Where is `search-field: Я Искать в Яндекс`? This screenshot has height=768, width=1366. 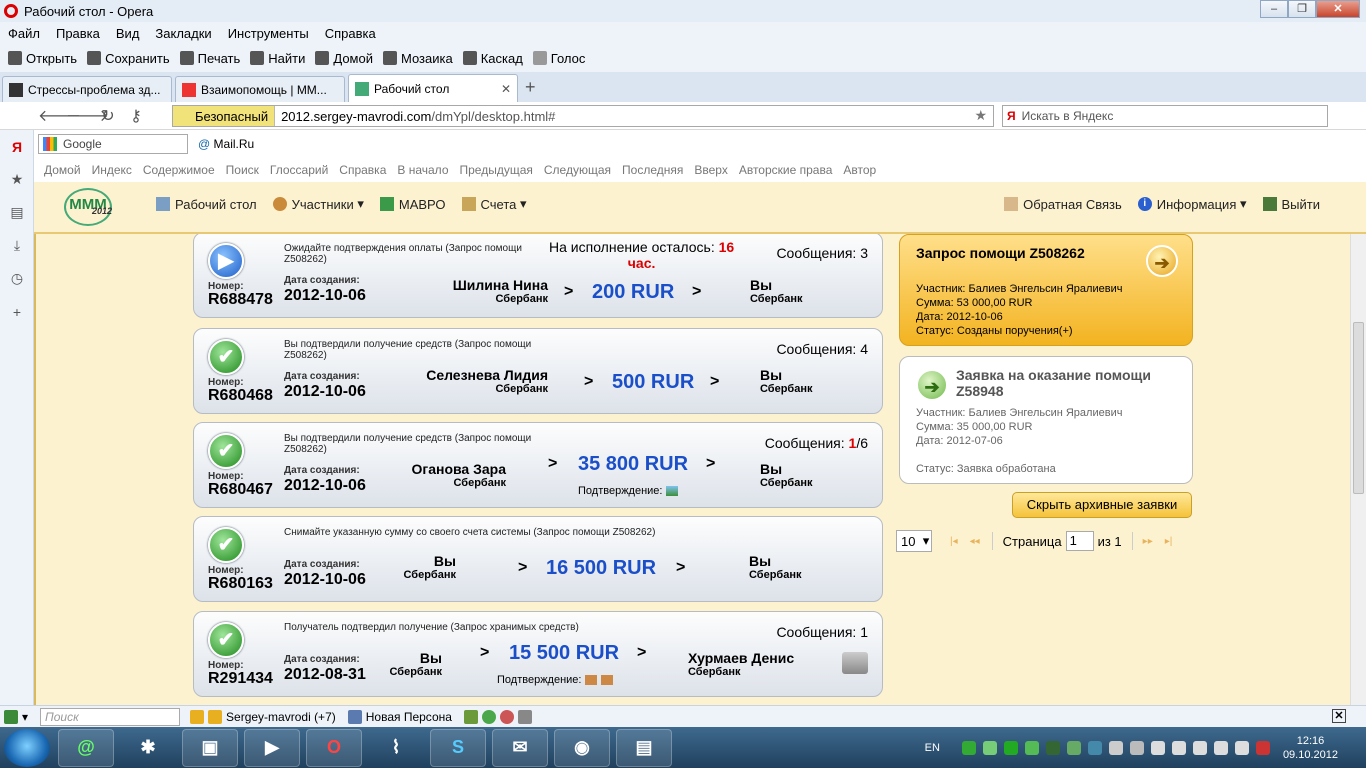 search-field: Я Искать в Яндекс is located at coordinates (1165, 116).